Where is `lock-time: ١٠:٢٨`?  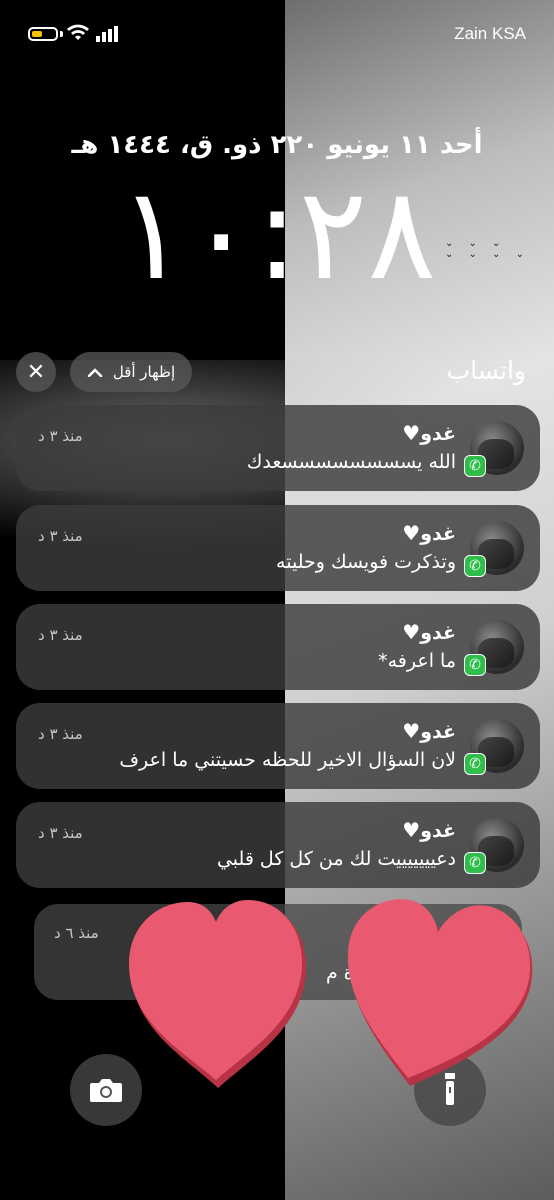 lock-time: ١٠:٢٨ is located at coordinates (277, 234).